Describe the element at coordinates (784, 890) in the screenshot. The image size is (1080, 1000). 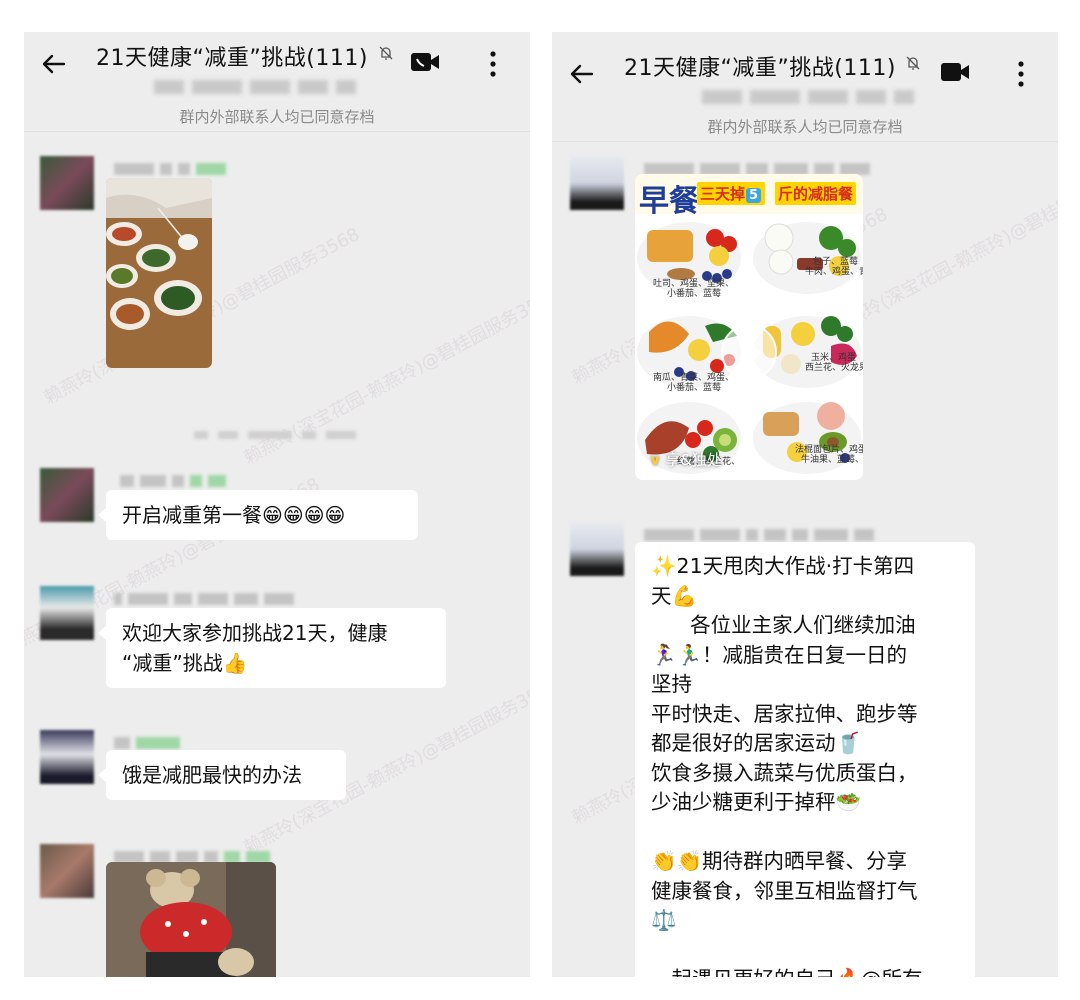
I see `message-line: 健康餐食，邻里互相监督打气` at that location.